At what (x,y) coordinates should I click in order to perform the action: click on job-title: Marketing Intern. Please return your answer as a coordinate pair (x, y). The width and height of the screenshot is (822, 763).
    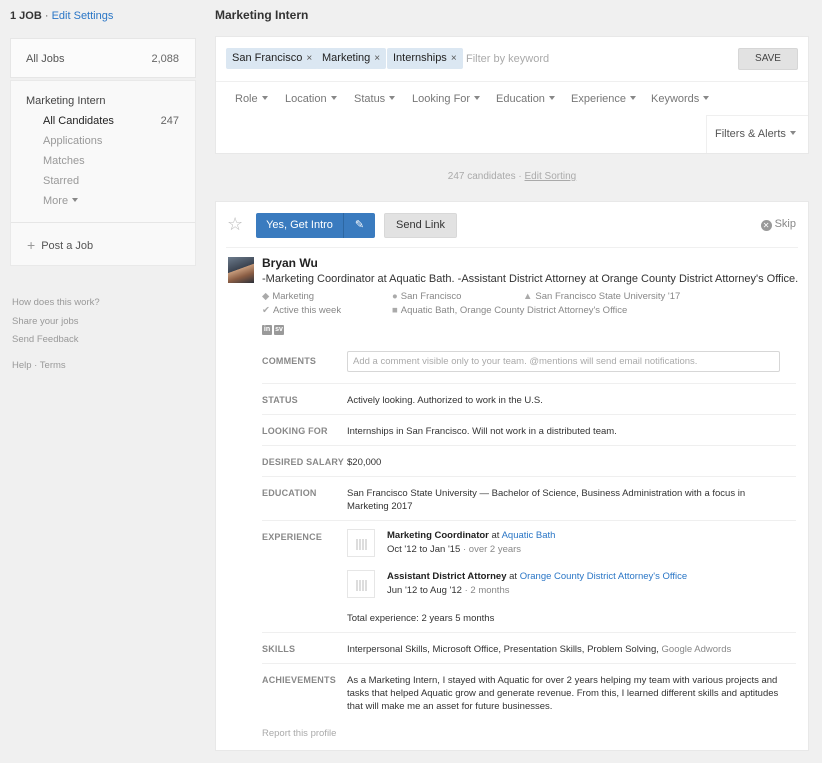
    Looking at the image, I should click on (65, 101).